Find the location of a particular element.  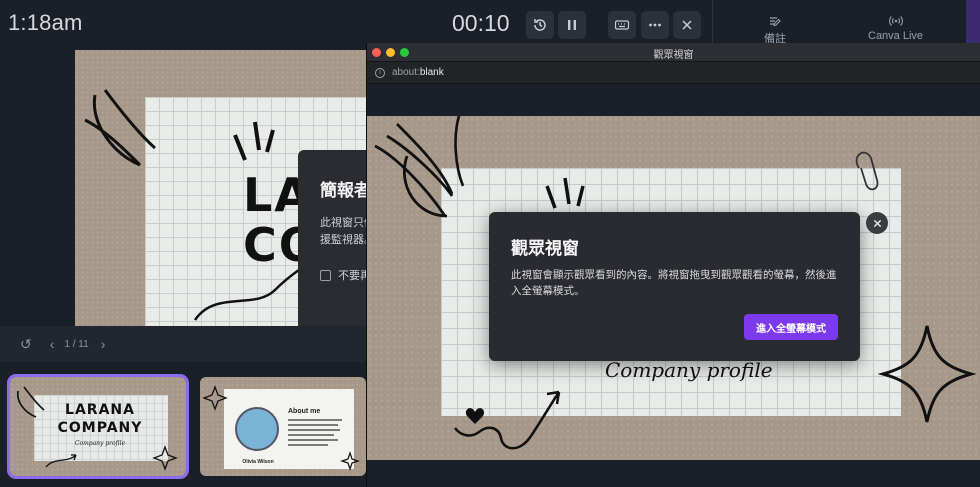

address-host: blank is located at coordinates (431, 72).